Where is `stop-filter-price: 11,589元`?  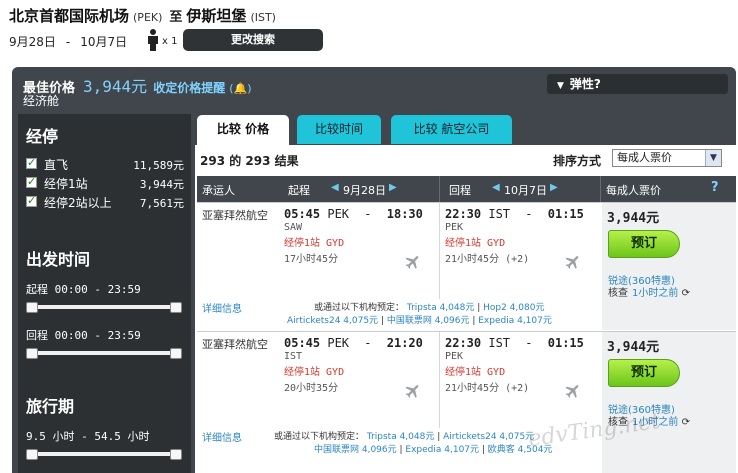 stop-filter-price: 11,589元 is located at coordinates (158, 165).